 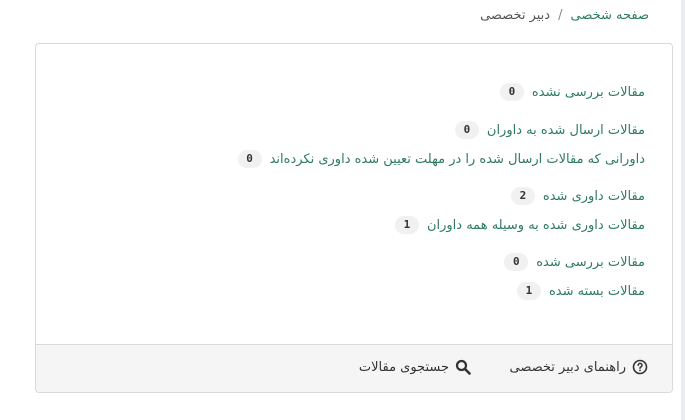 What do you see at coordinates (596, 291) in the screenshot?
I see `stat-label: مقالات بسته شده` at bounding box center [596, 291].